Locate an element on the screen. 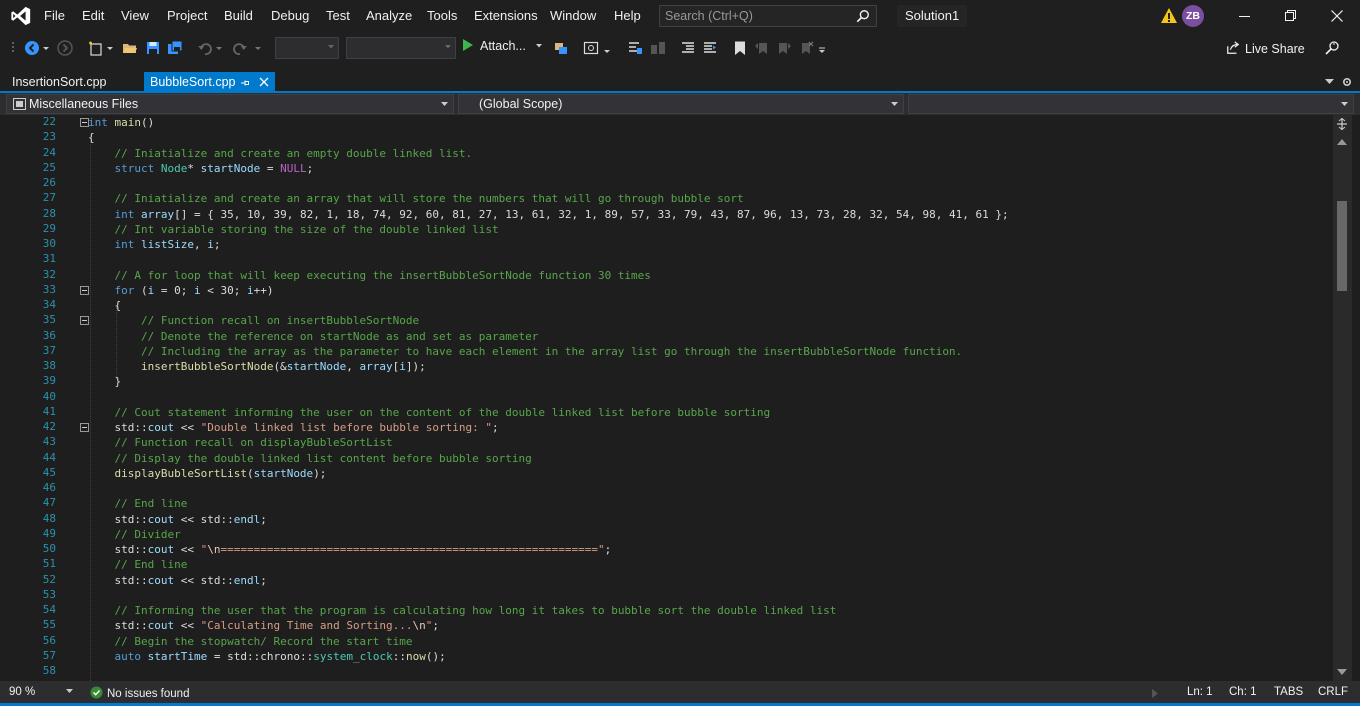 This screenshot has height=706, width=1360. column-indicator: Ch: 1 is located at coordinates (1243, 692).